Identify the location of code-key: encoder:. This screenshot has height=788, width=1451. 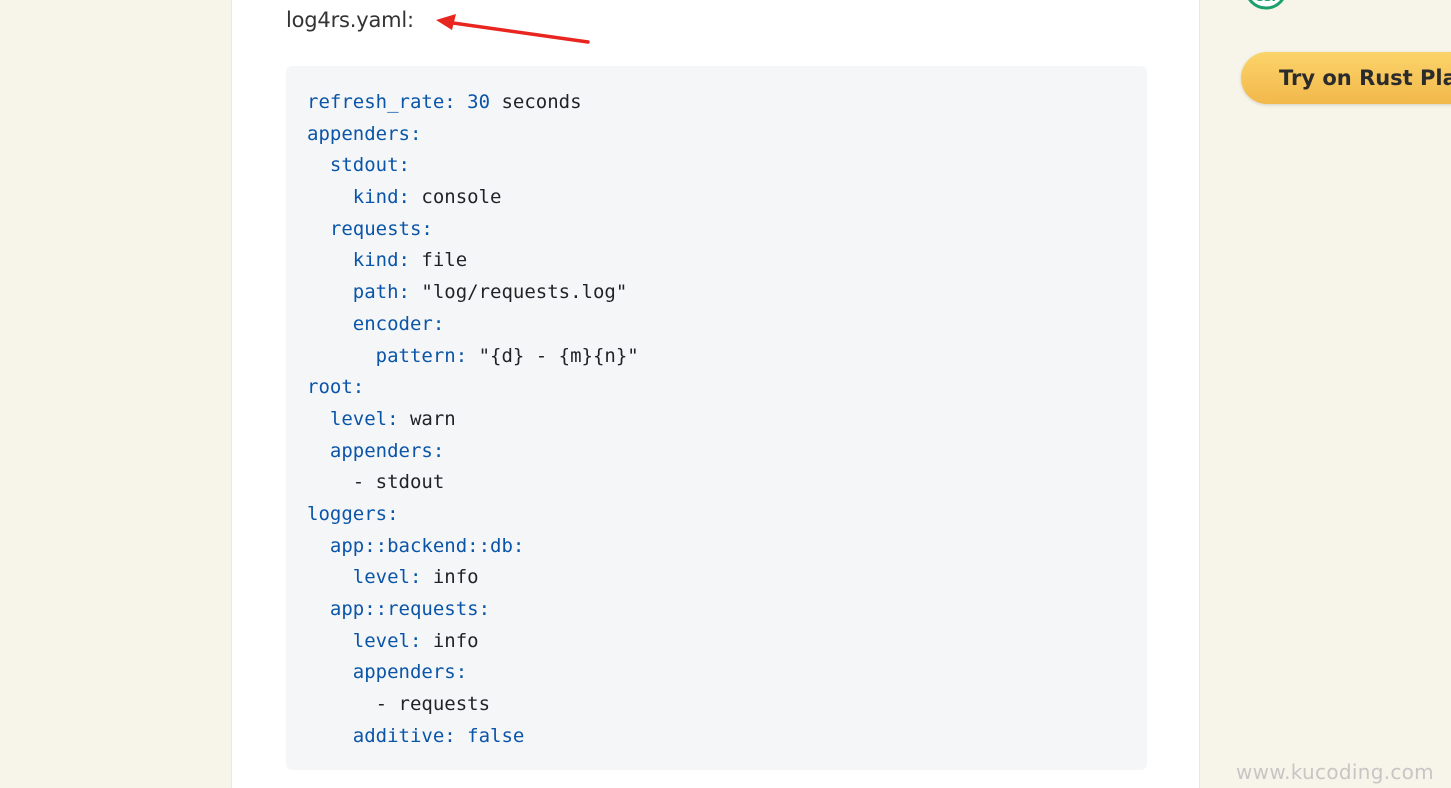
(398, 323).